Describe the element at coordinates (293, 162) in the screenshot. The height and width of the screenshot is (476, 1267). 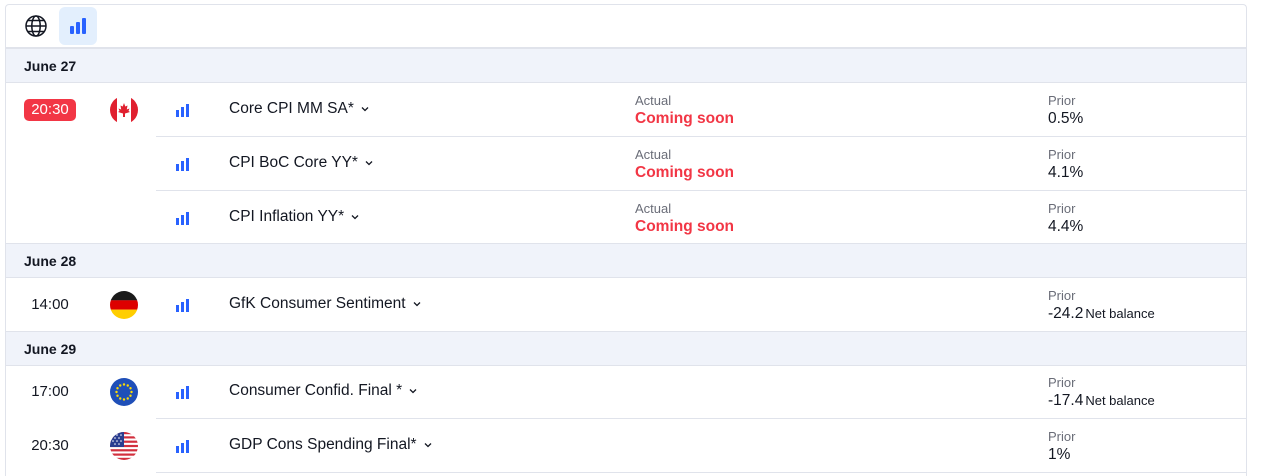
I see `event-name-text: CPI BoC Core YY*` at that location.